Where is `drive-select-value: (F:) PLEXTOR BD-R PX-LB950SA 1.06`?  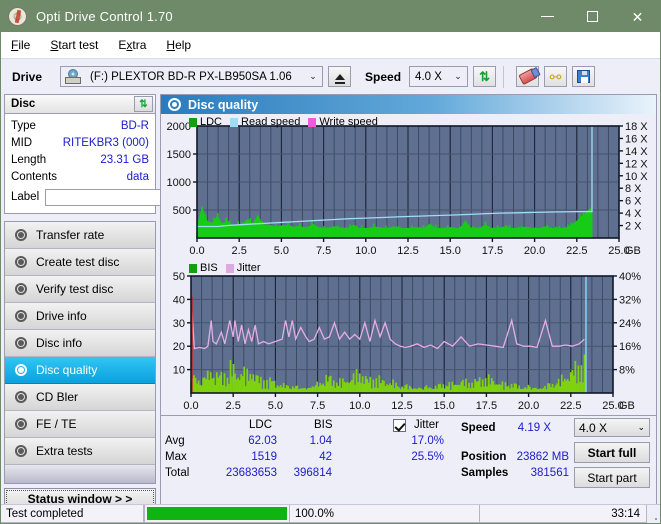
drive-select-value: (F:) PLEXTOR BD-R PX-LB950SA 1.06 is located at coordinates (191, 76).